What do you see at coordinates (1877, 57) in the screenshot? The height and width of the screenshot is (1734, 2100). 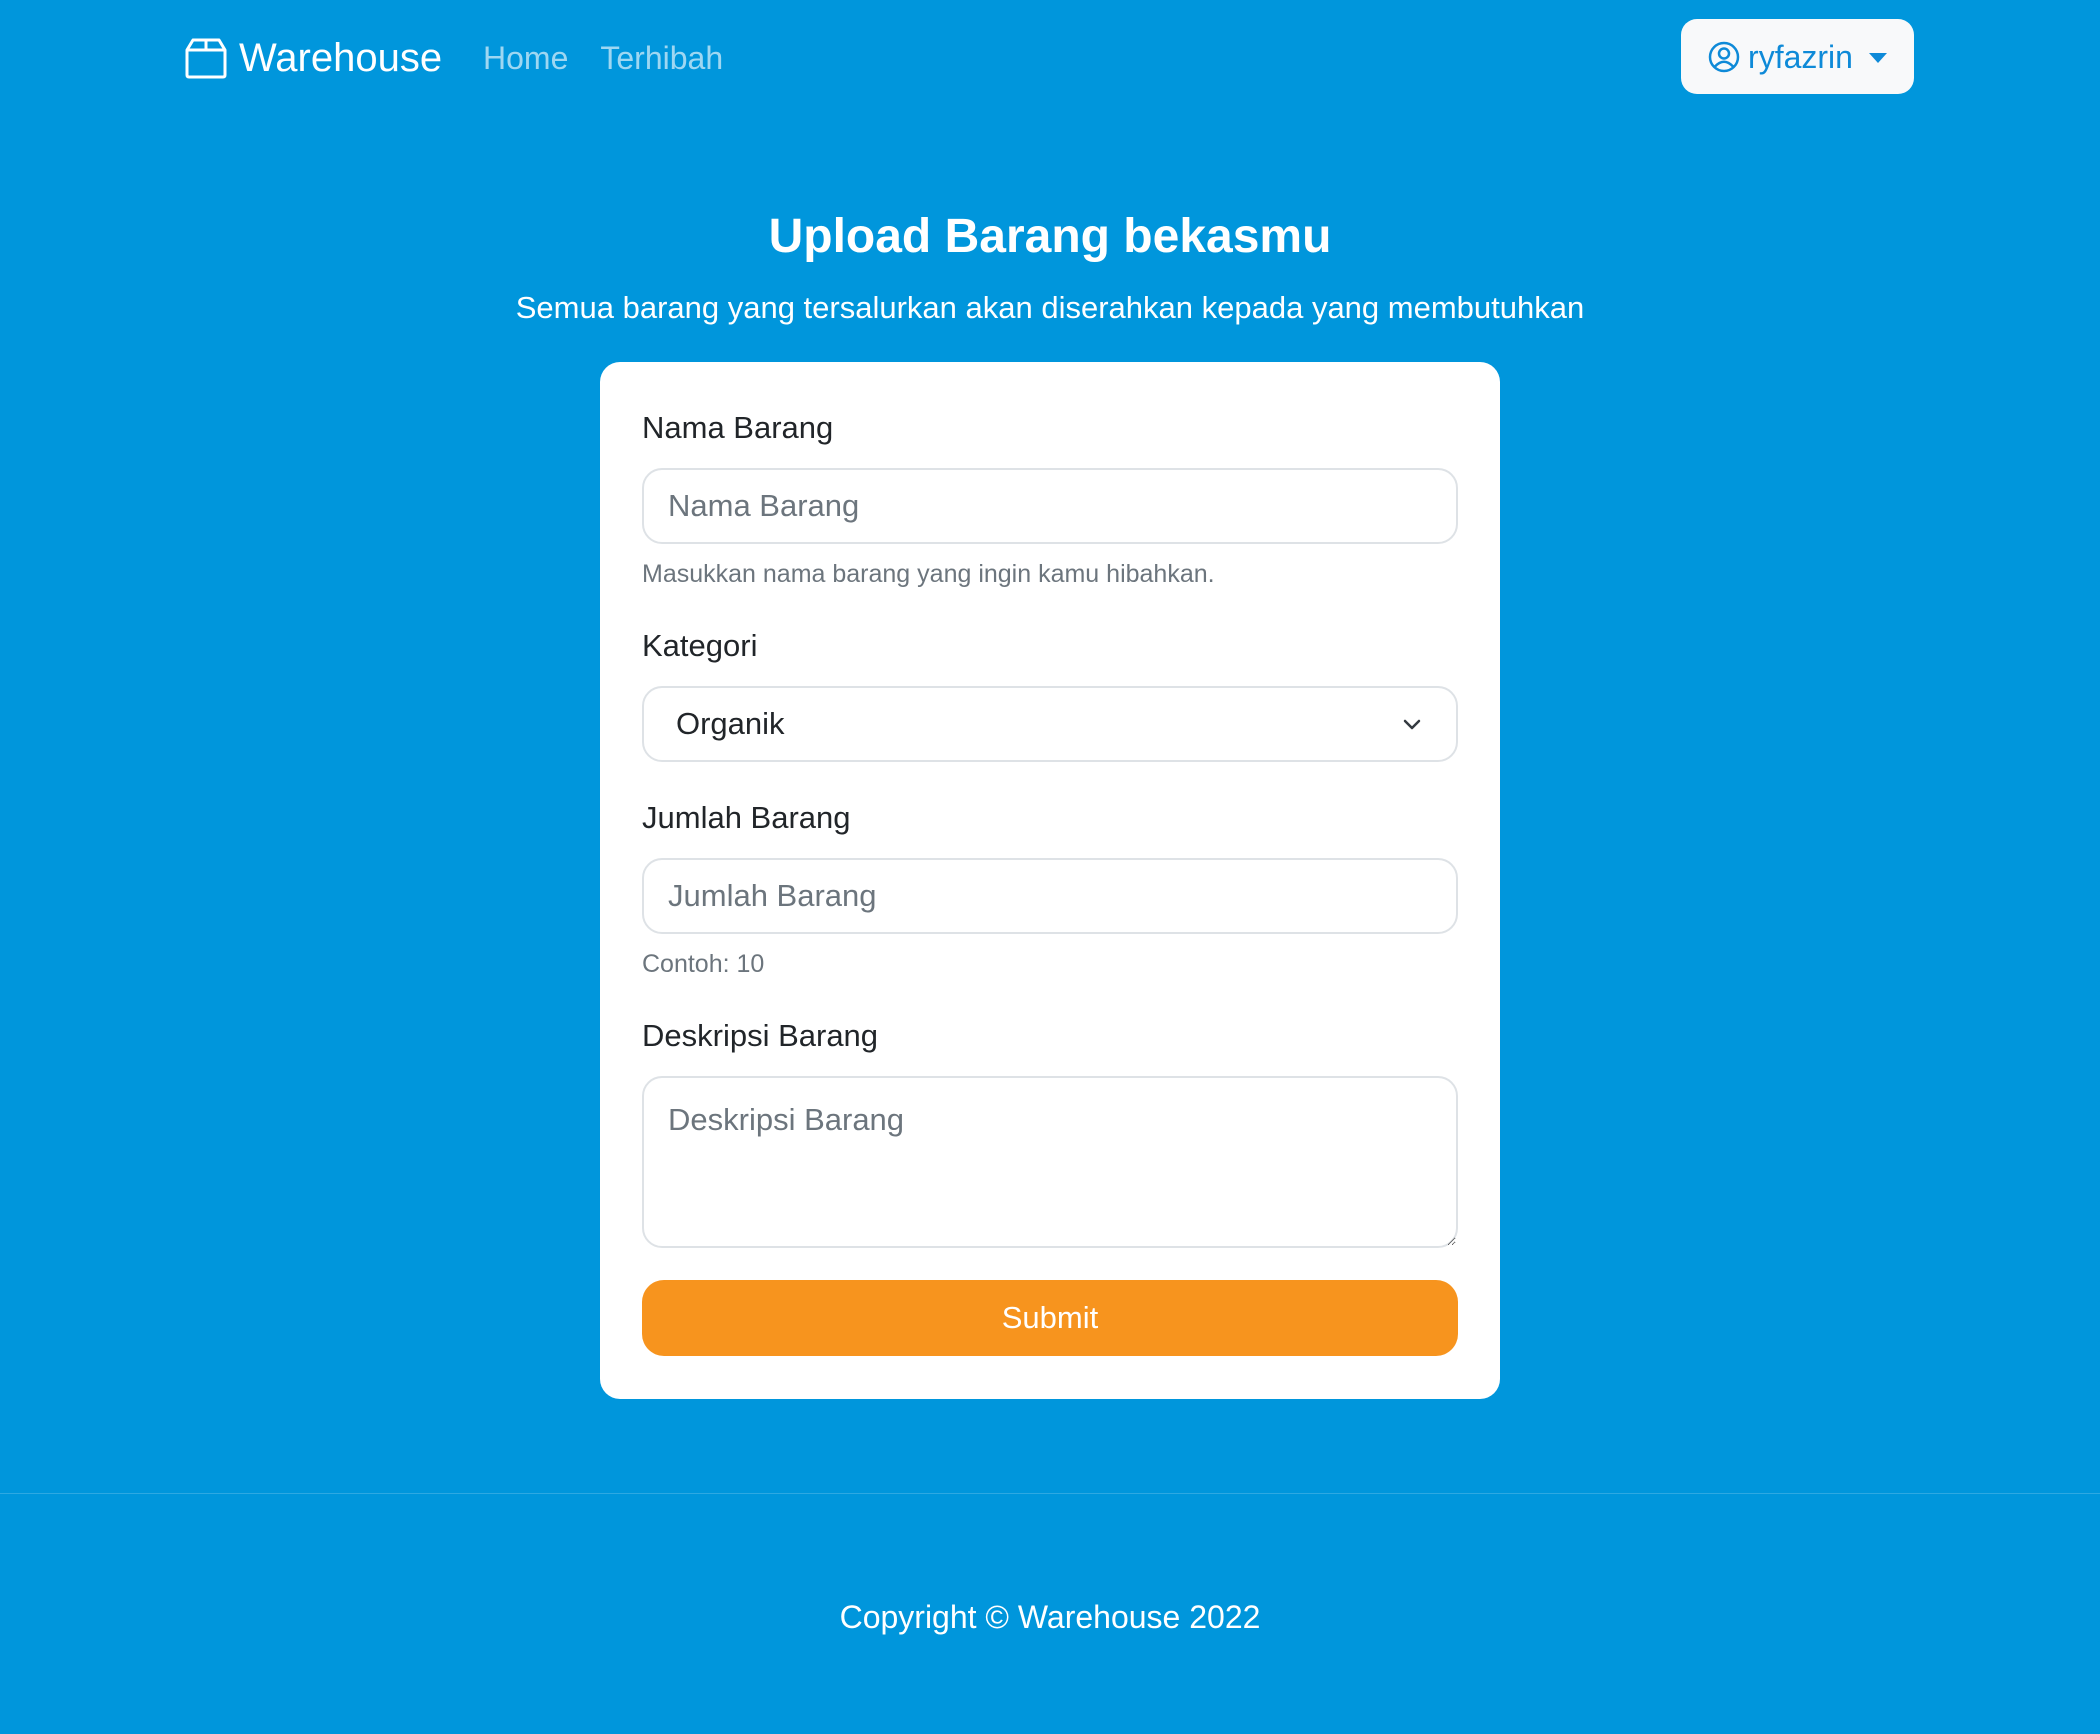 I see `caret-down-icon` at bounding box center [1877, 57].